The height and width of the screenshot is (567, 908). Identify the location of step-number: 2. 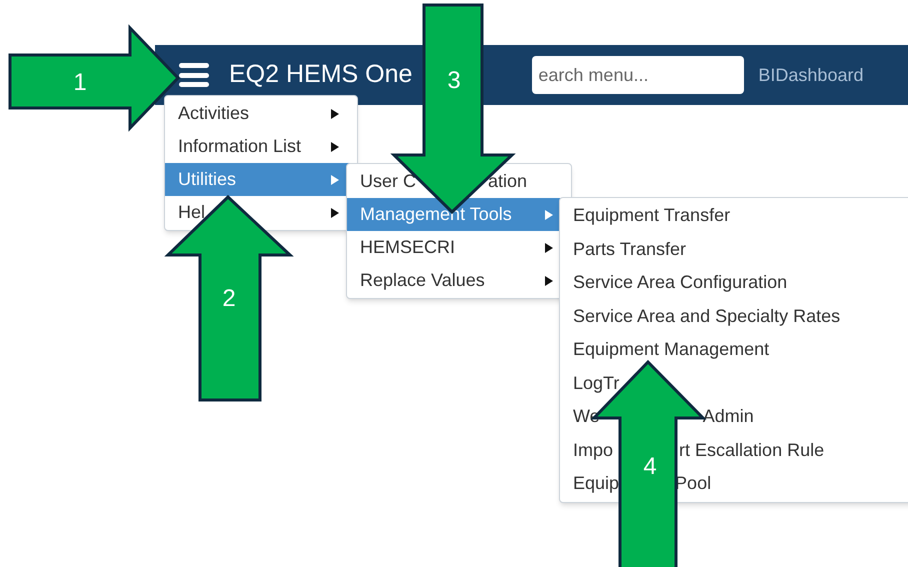
(229, 299).